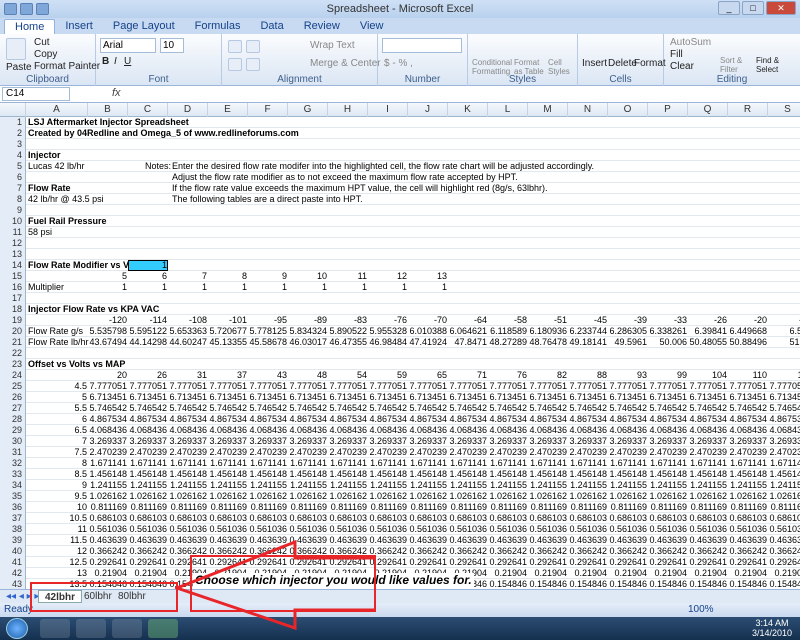 This screenshot has width=800, height=640. I want to click on sort-filter-button: Sort & Filter, so click(737, 65).